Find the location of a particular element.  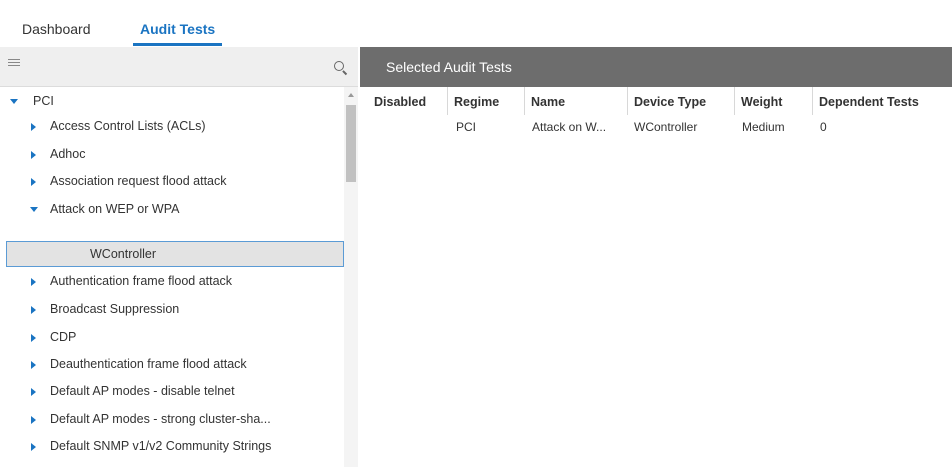

tree-scrollbar is located at coordinates (351, 277).